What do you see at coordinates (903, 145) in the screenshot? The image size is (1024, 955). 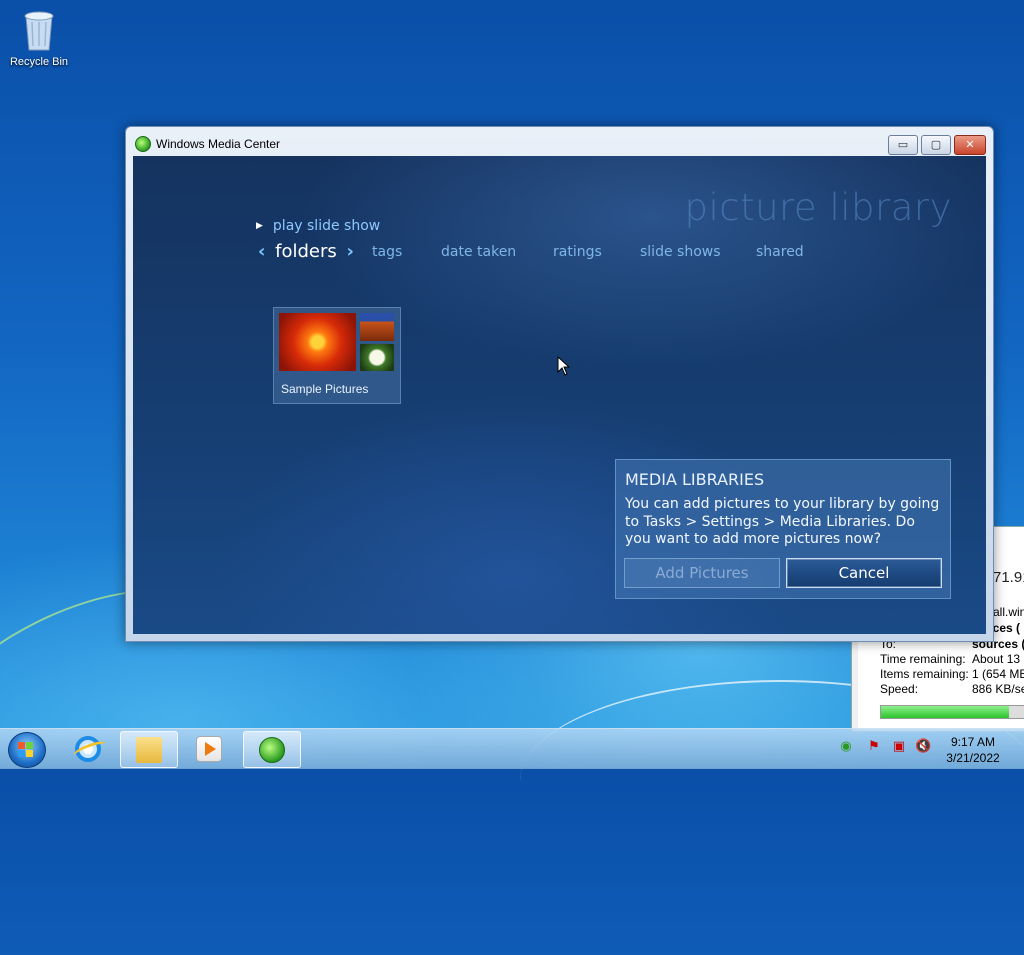 I see `minimize-button: ▭` at bounding box center [903, 145].